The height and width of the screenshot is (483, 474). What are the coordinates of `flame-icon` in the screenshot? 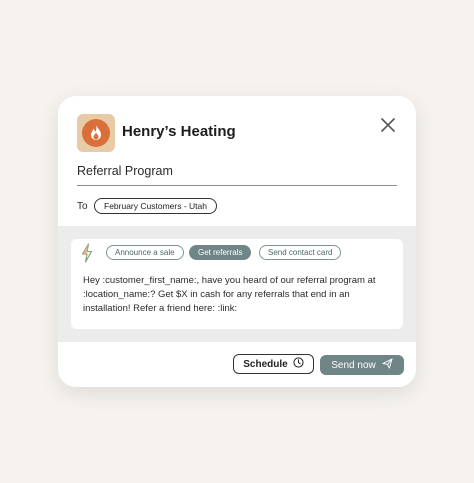 It's located at (96, 133).